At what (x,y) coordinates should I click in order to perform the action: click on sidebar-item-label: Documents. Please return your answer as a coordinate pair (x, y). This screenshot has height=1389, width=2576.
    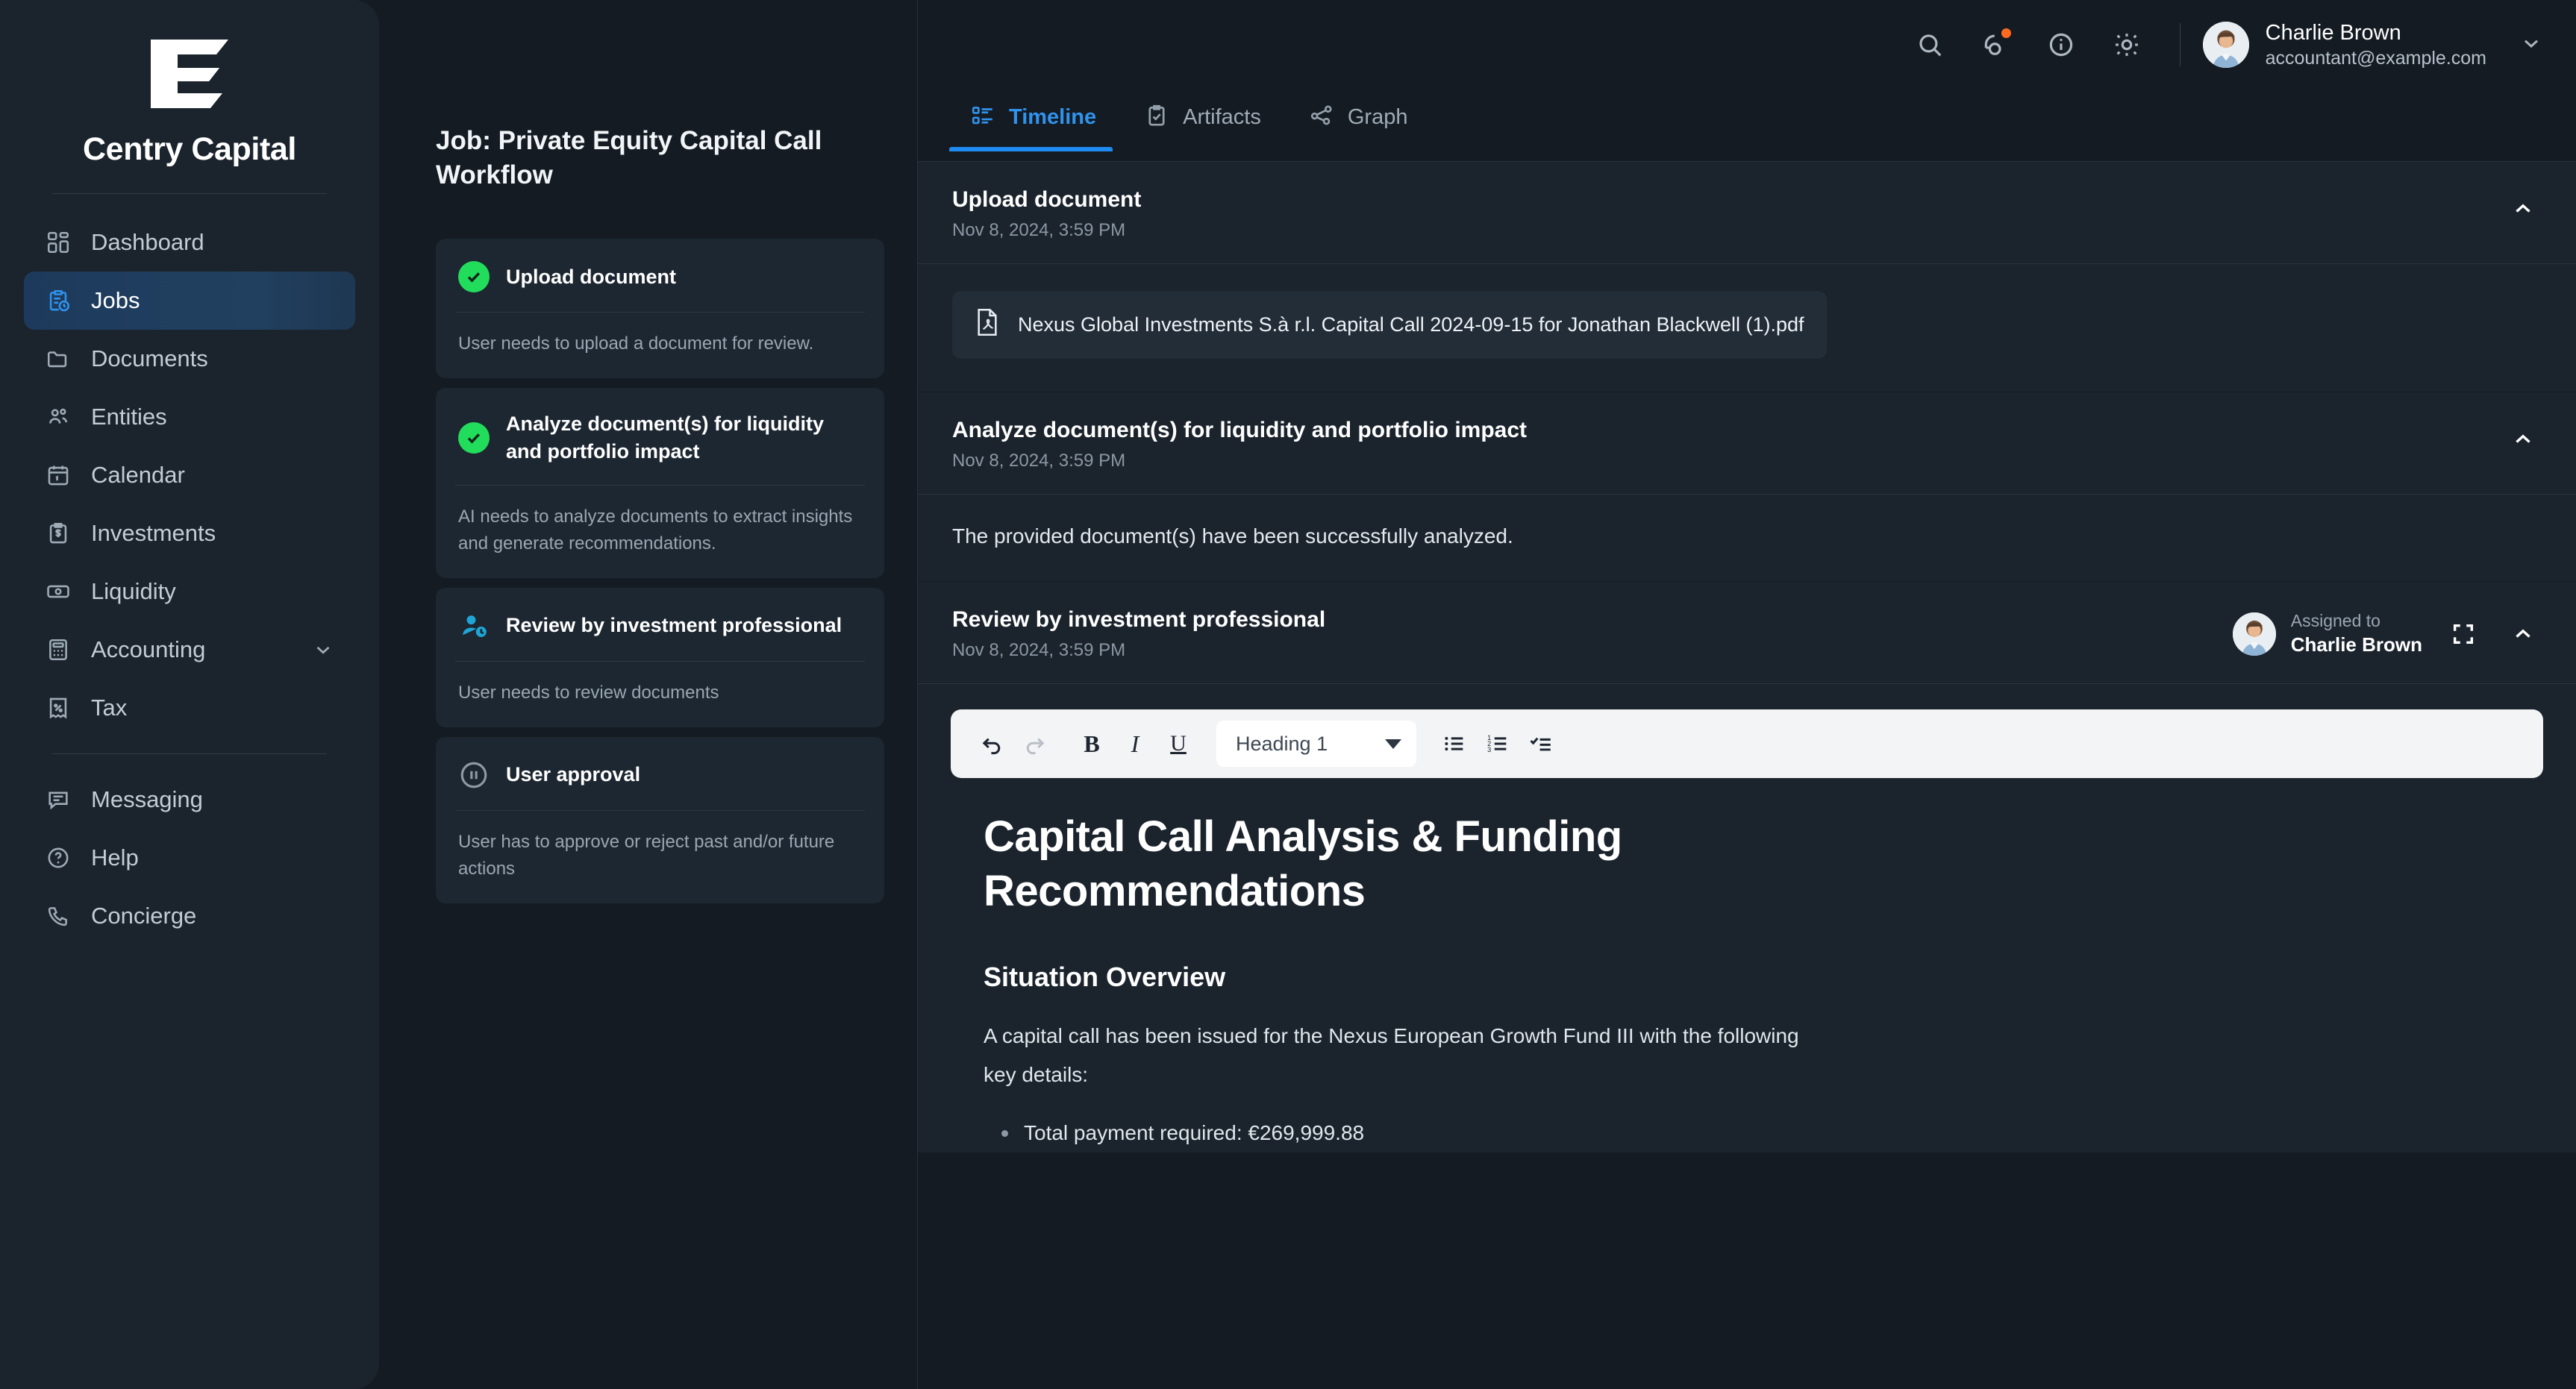
    Looking at the image, I should click on (149, 358).